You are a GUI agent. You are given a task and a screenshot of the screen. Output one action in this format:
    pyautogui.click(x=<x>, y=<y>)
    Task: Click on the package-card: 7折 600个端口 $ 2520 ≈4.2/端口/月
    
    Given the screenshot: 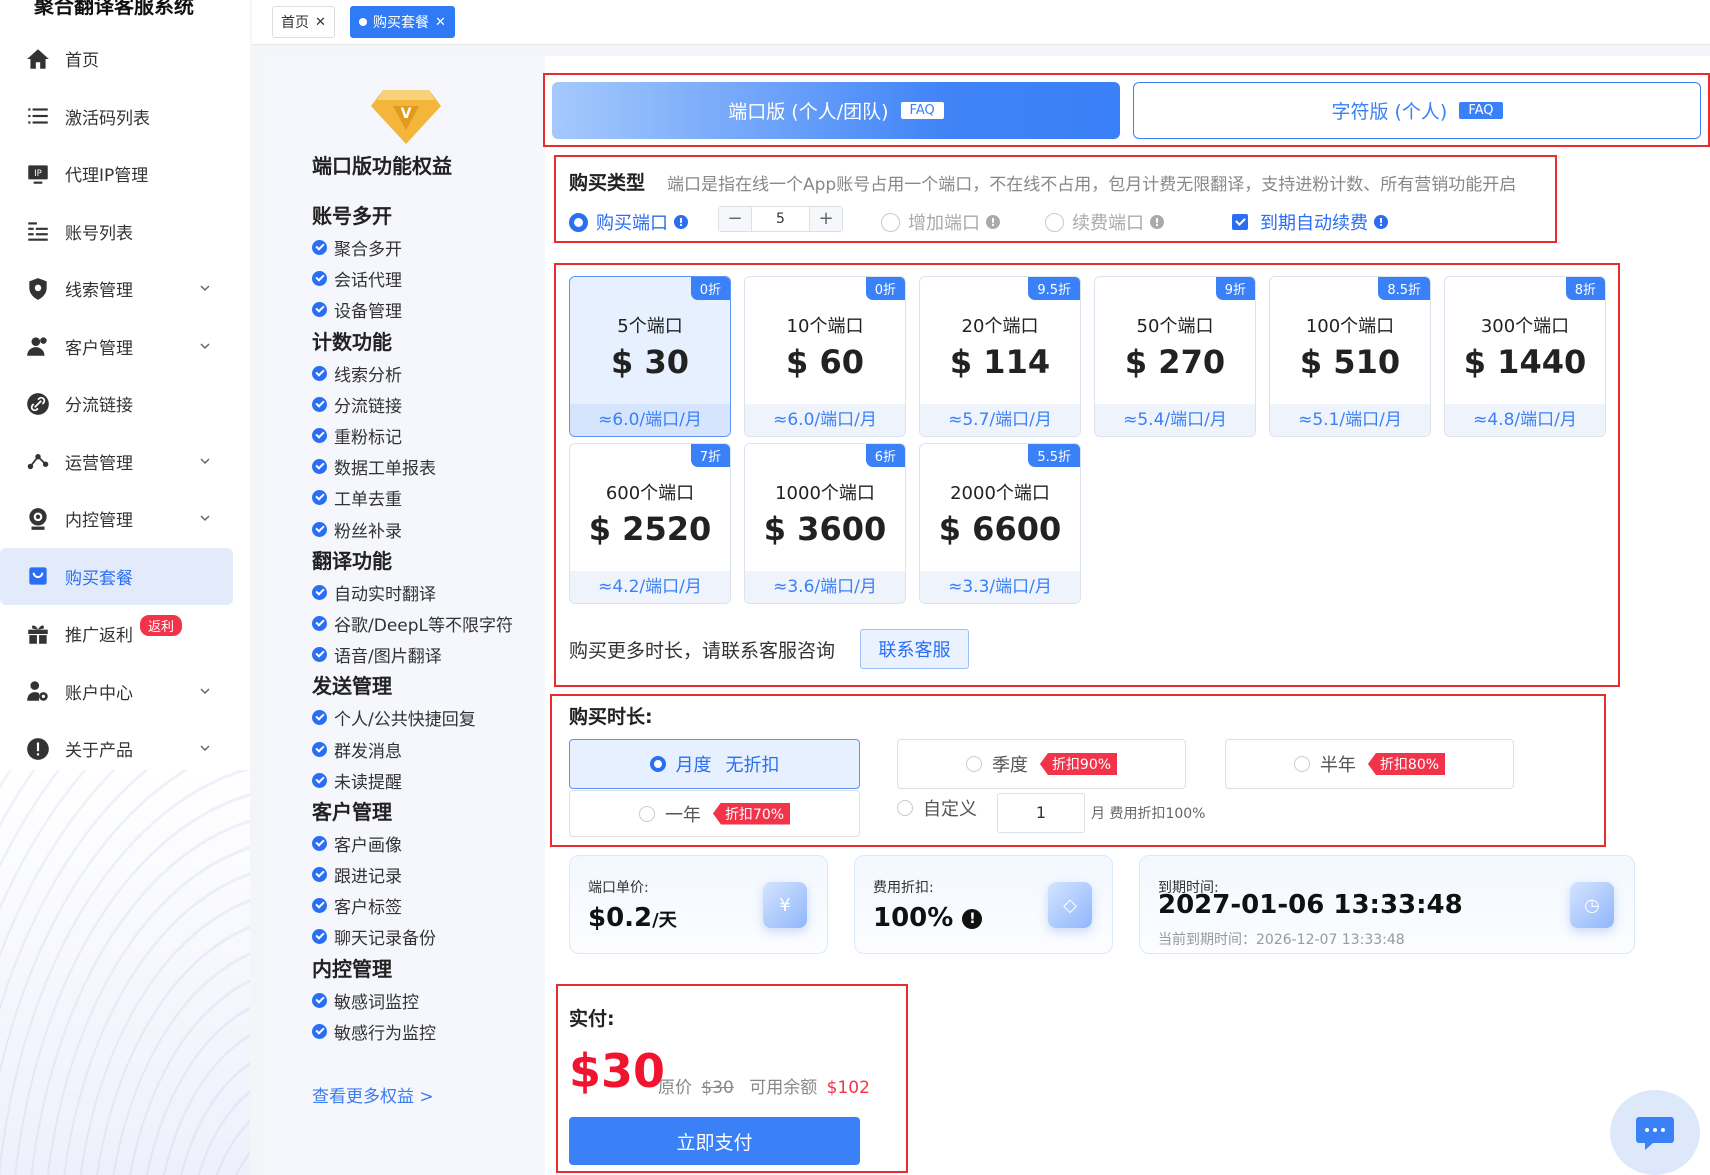 What is the action you would take?
    pyautogui.click(x=650, y=523)
    